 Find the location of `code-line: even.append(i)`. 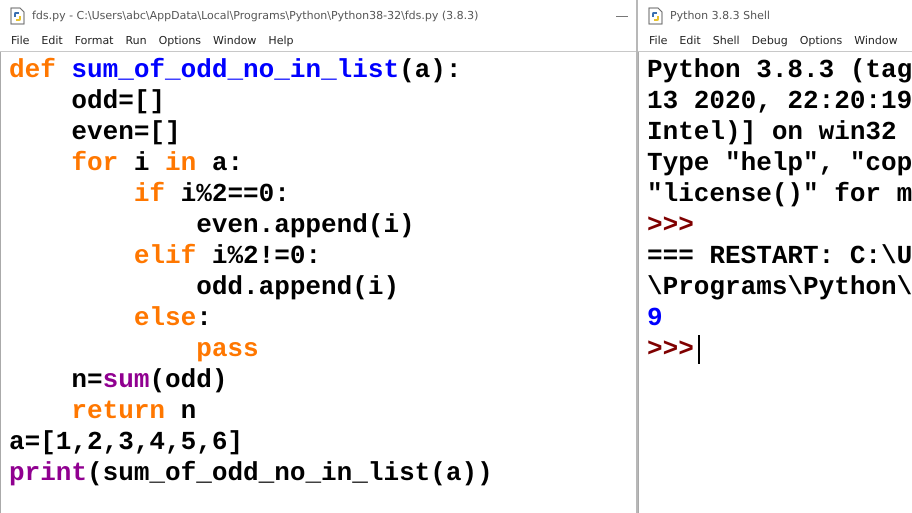

code-line: even.append(i) is located at coordinates (306, 225).